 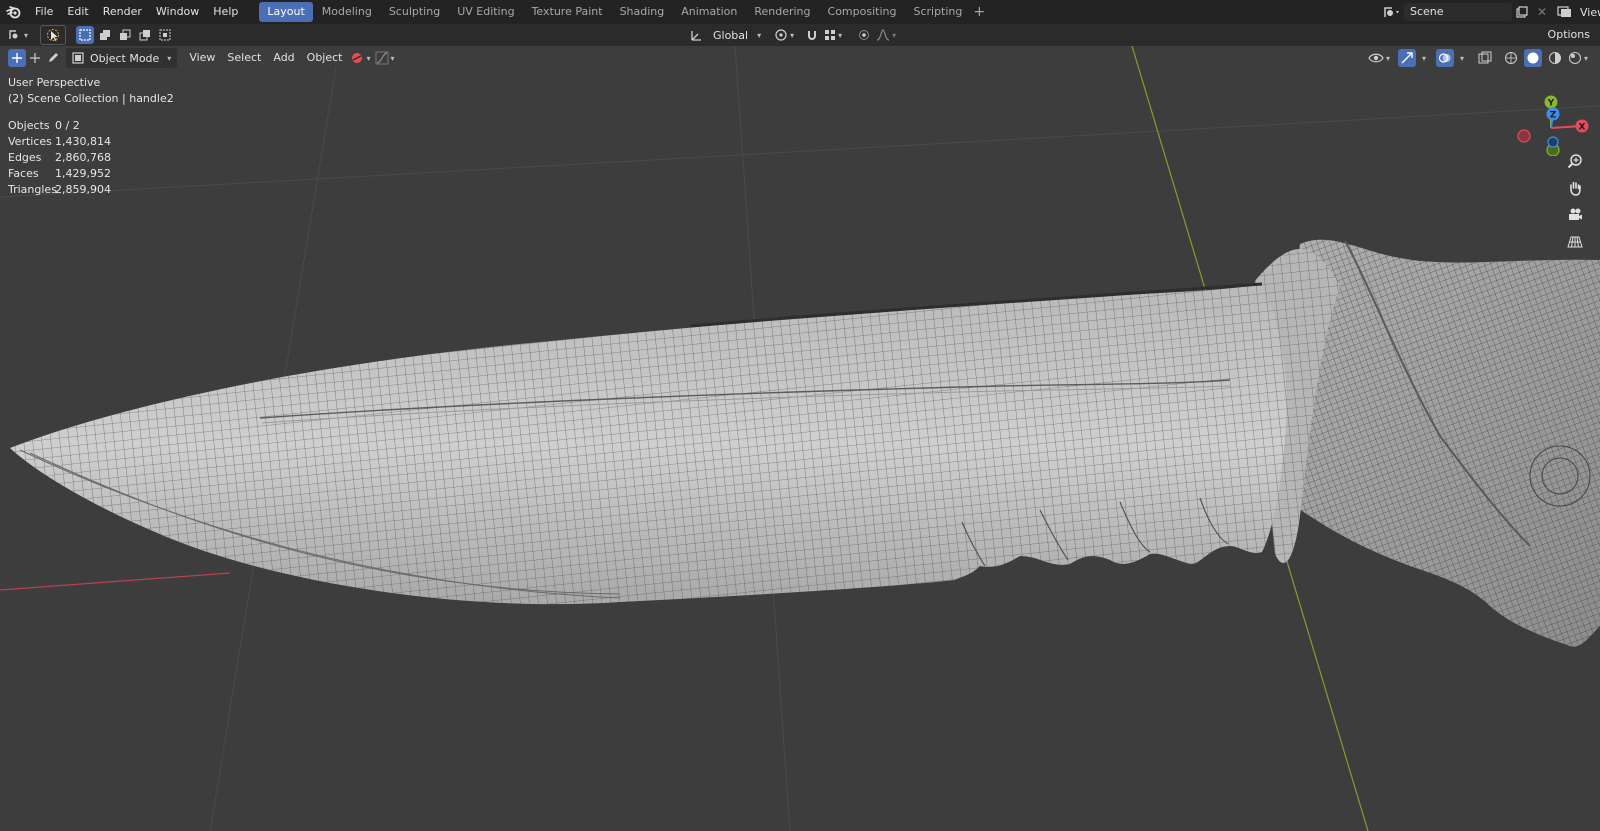 I want to click on stat-row-vertices: Vertices 1,430,814, so click(x=59, y=142).